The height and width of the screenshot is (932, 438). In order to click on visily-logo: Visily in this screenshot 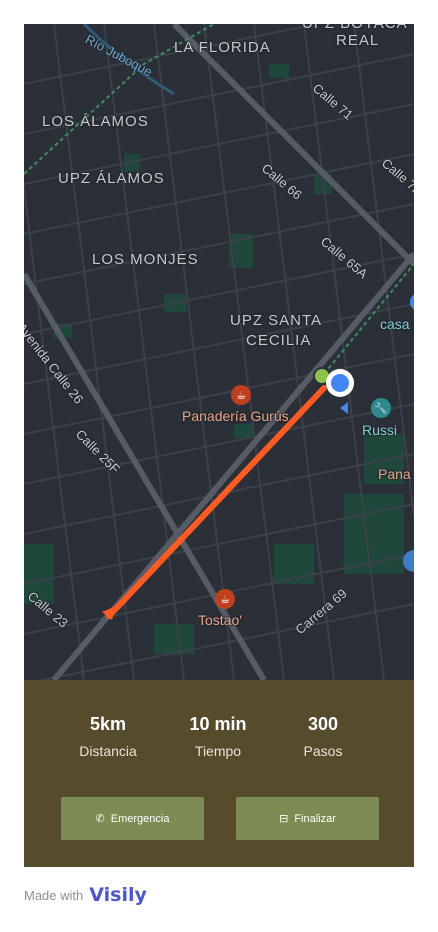, I will do `click(118, 895)`.